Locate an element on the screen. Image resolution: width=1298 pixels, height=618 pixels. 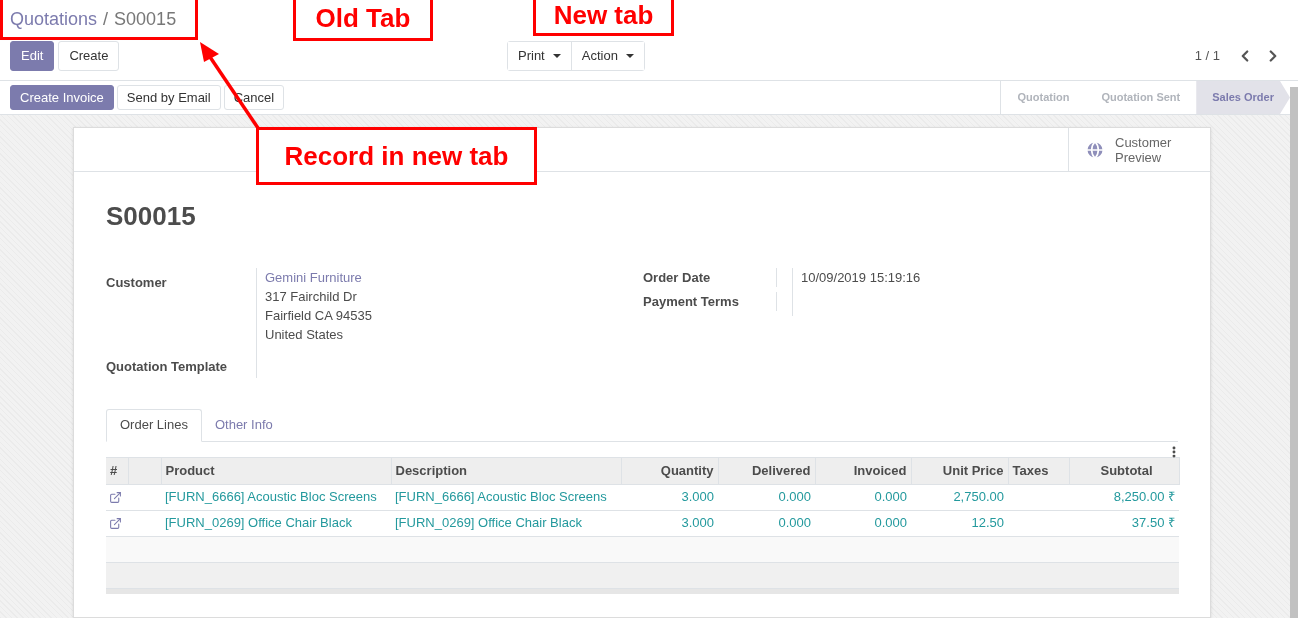
edit-button: Edit is located at coordinates (32, 56).